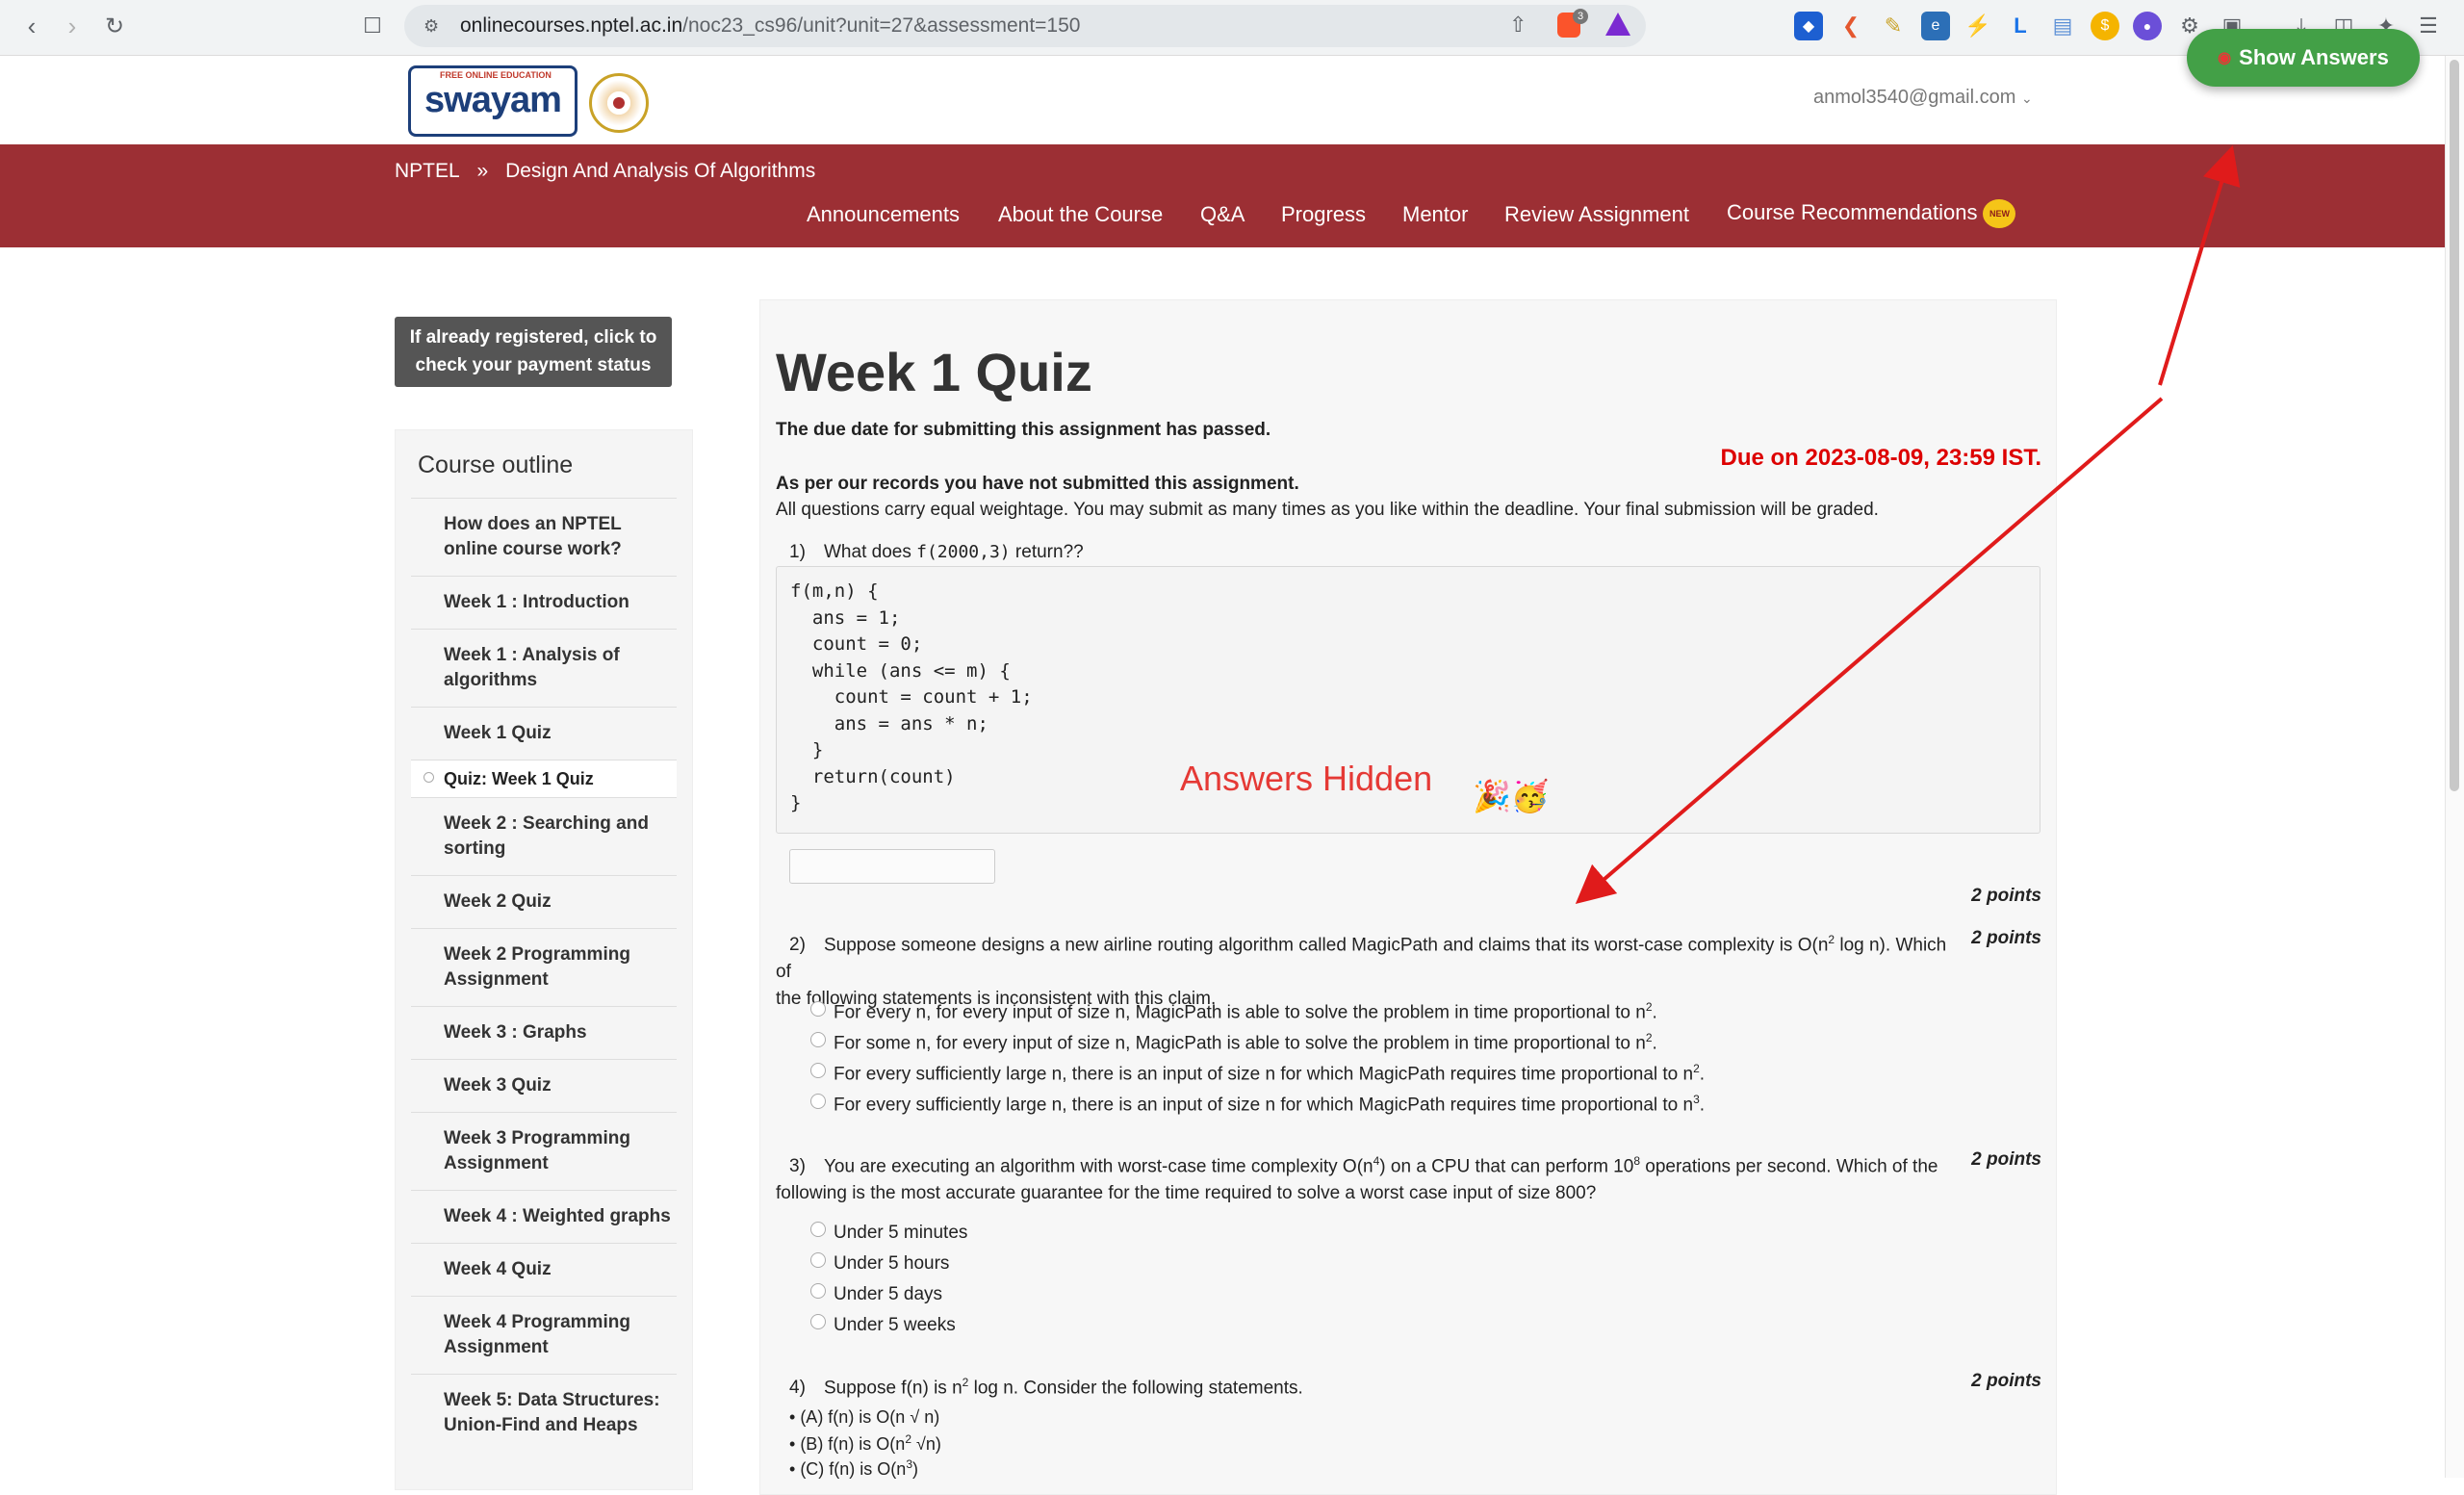 This screenshot has height=1495, width=2464. I want to click on annotation-arrows, so click(1908, 524).